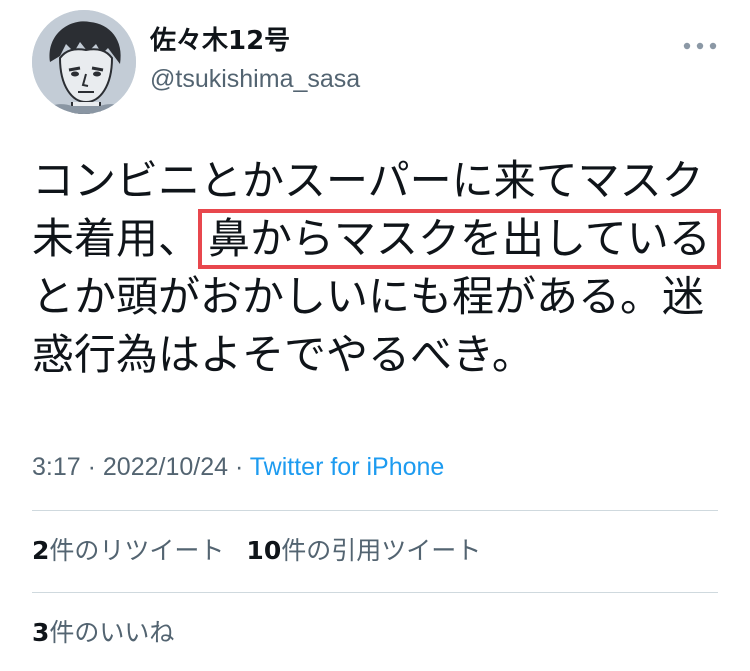 This screenshot has height=671, width=750. What do you see at coordinates (347, 467) in the screenshot?
I see `tweet-source-link: Twitter for iPhone` at bounding box center [347, 467].